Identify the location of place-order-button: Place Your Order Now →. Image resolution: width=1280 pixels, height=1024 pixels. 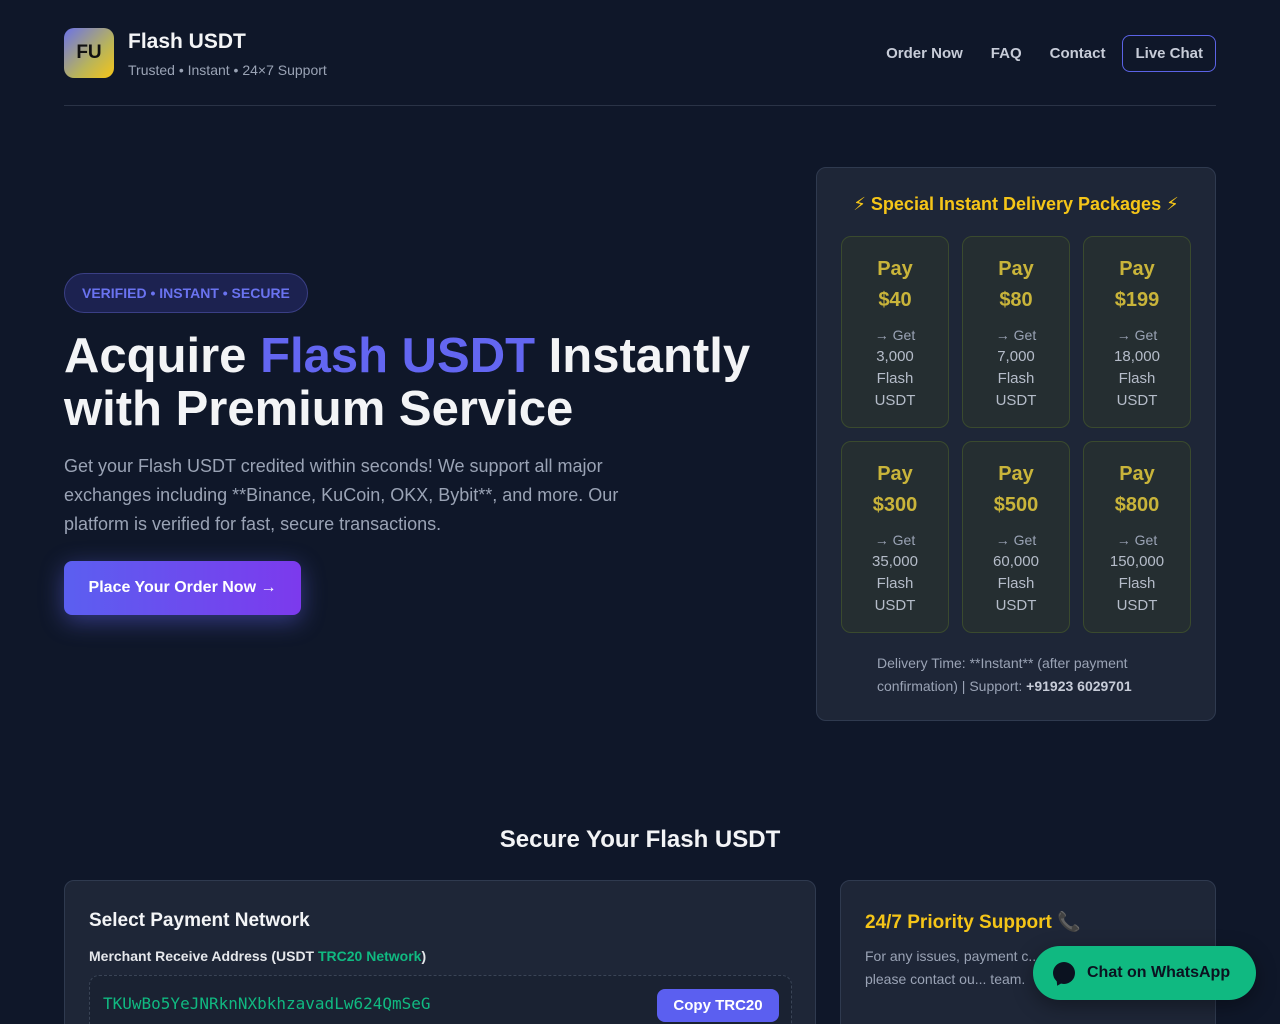
(182, 588).